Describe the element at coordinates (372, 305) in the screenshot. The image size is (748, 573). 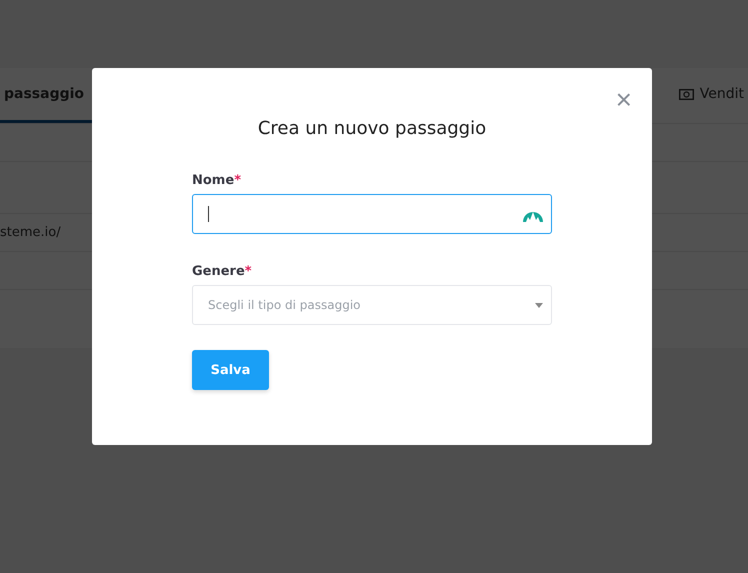
I see `select-field: Scegli il tipo di passaggio` at that location.